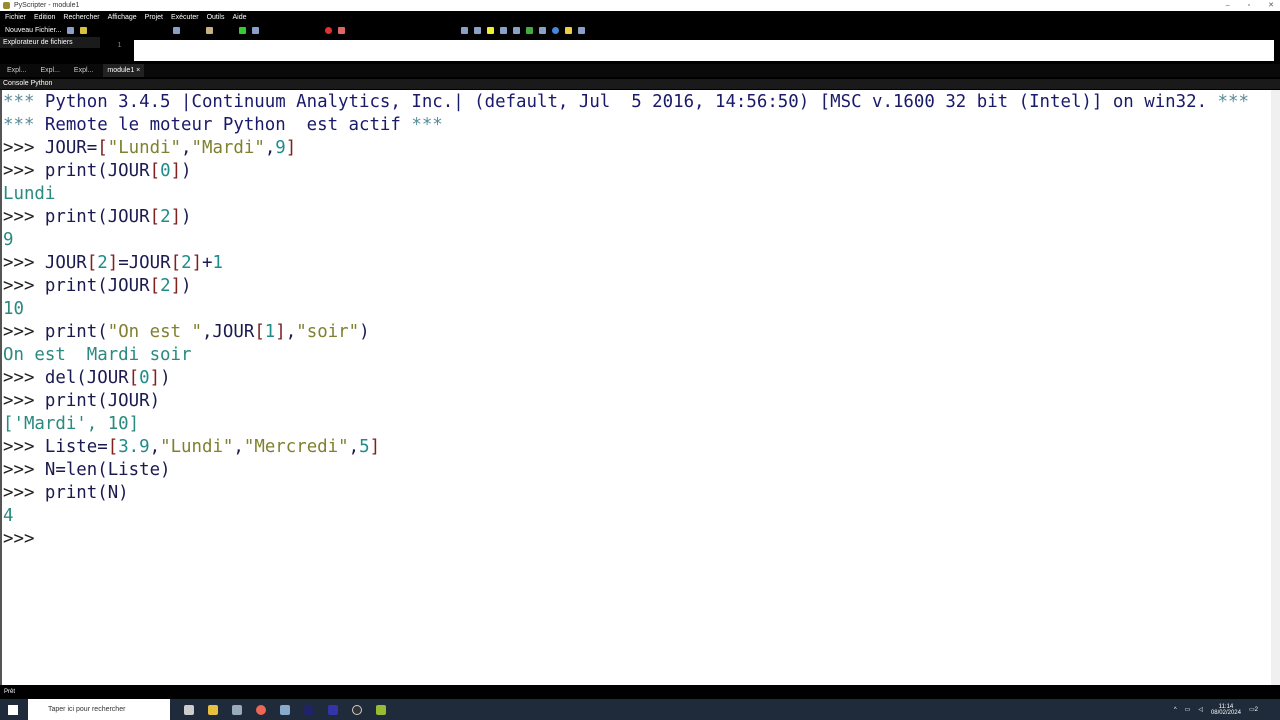 This screenshot has width=1280, height=720. I want to click on console-token: "Mercredi", so click(296, 447).